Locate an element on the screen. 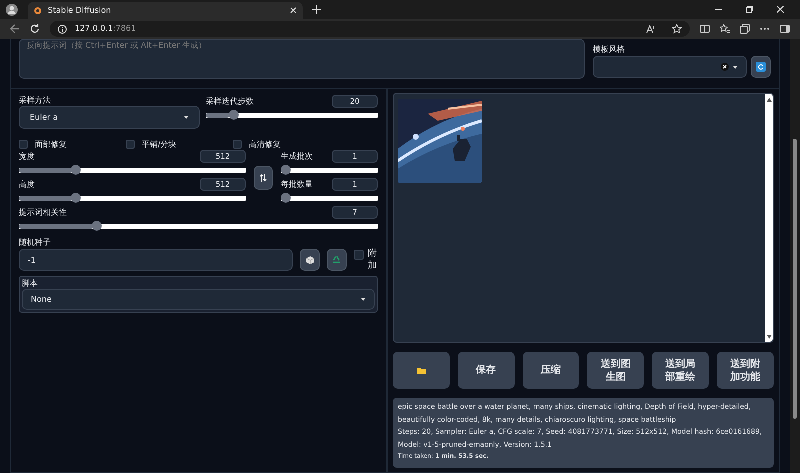 The width and height of the screenshot is (800, 473). action-button: 压缩 is located at coordinates (551, 370).